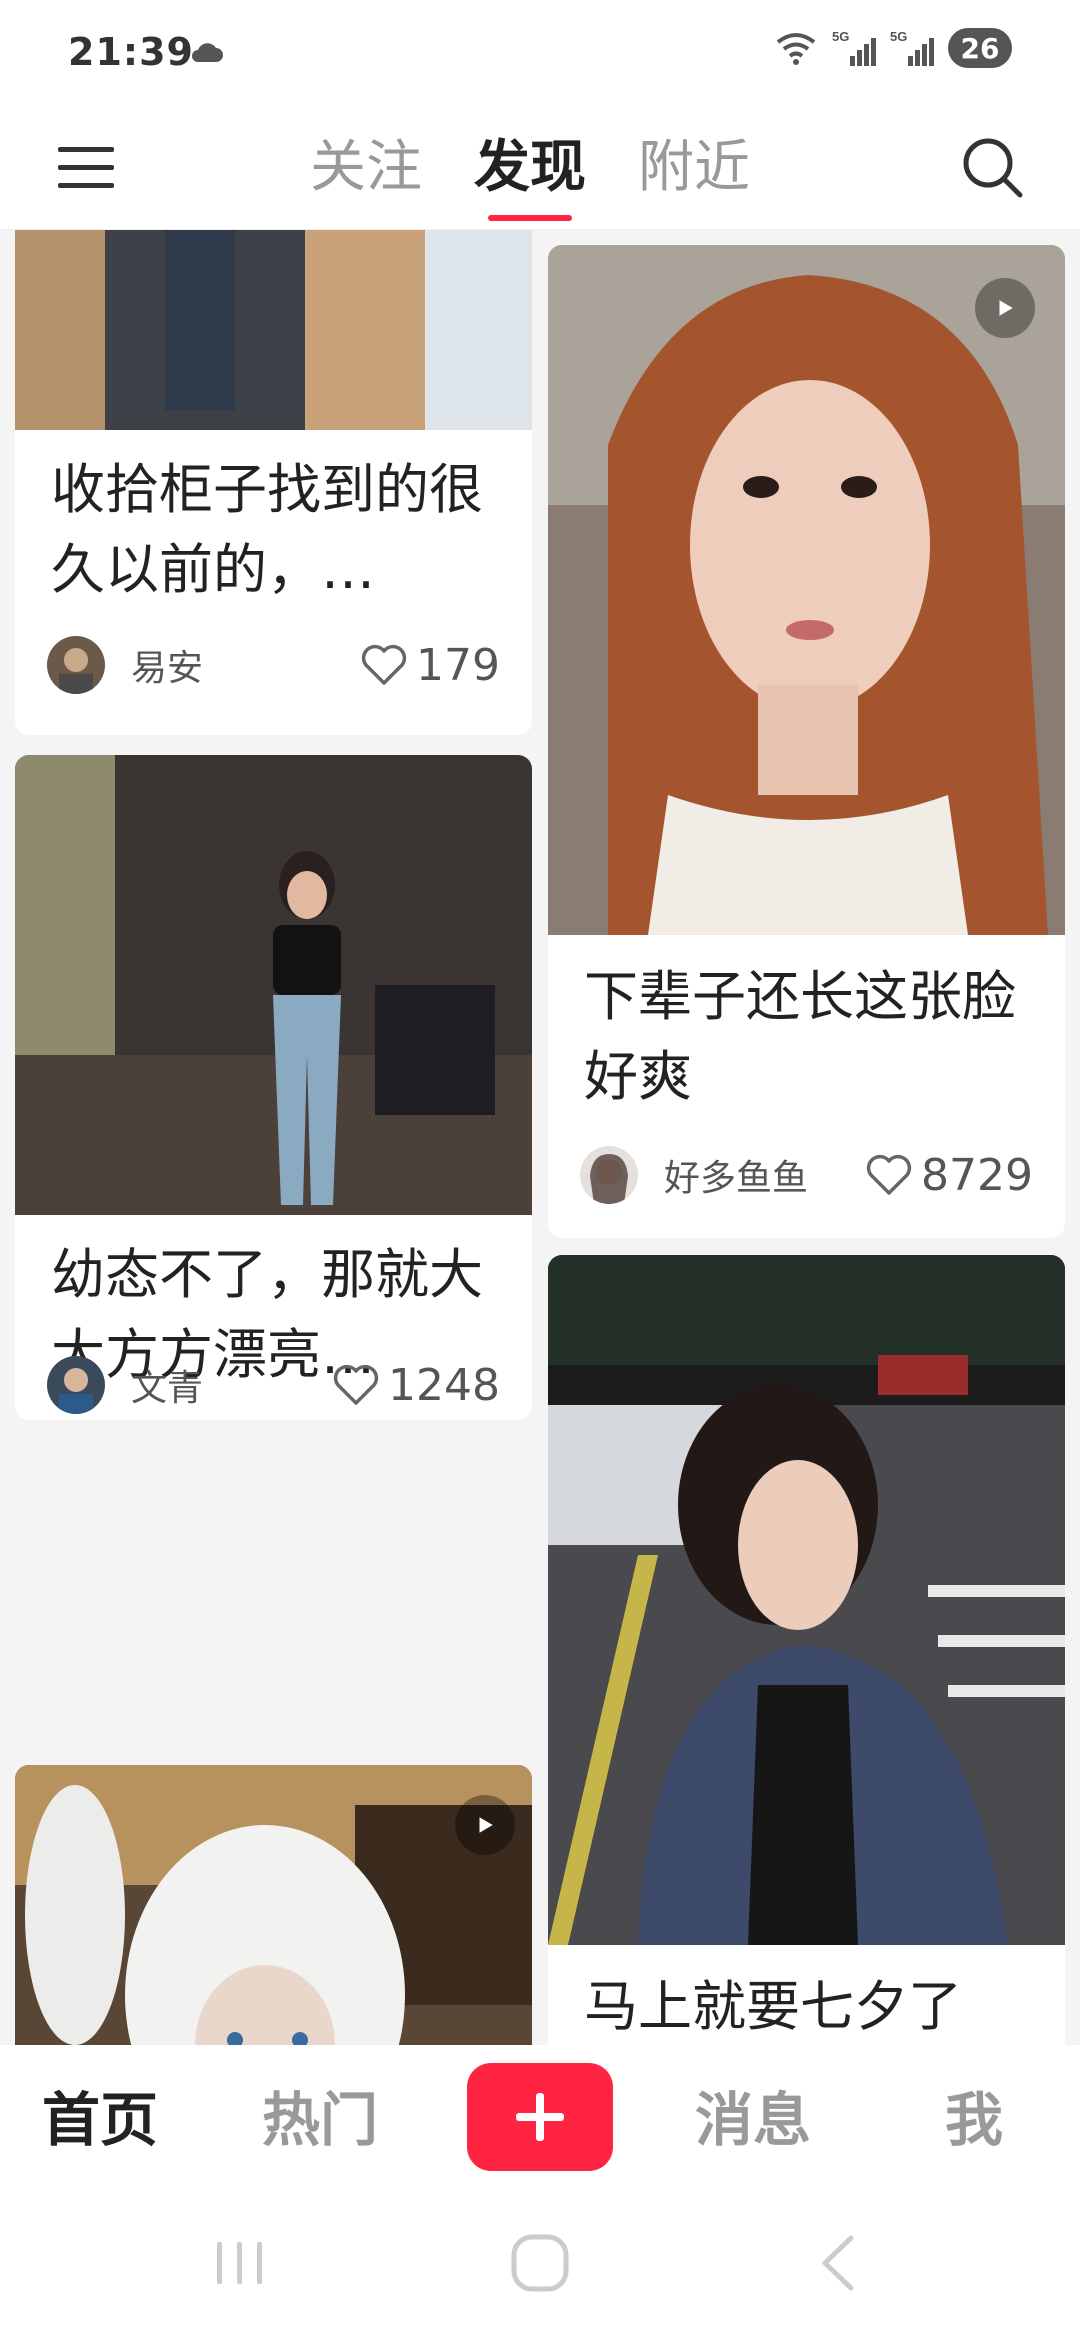 This screenshot has height=2340, width=1080. I want to click on feed-tabs: 关注 发现 附近, so click(530, 172).